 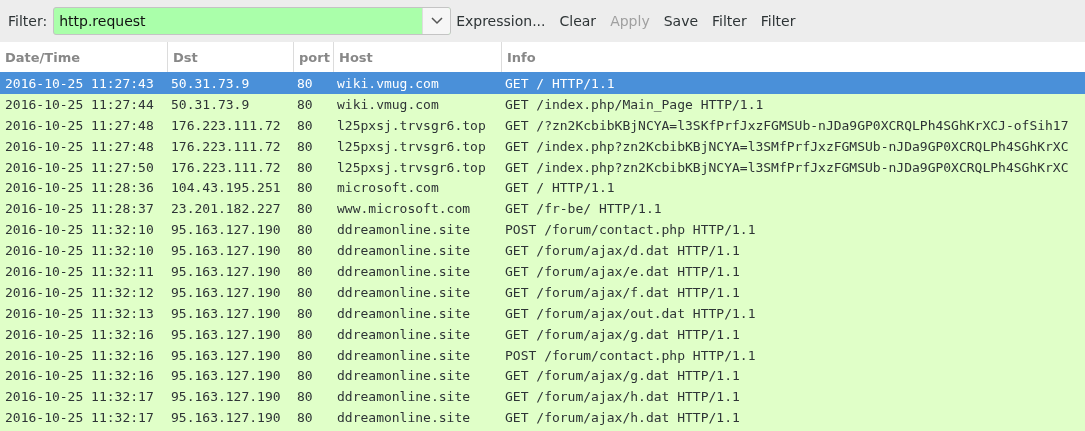 I want to click on packet-row: 2016-10-25 11:27:44 50.31.73.9 80 wiki.vmug.com GET /index.php/Main_Page HTTP/1.1, so click(x=542, y=104).